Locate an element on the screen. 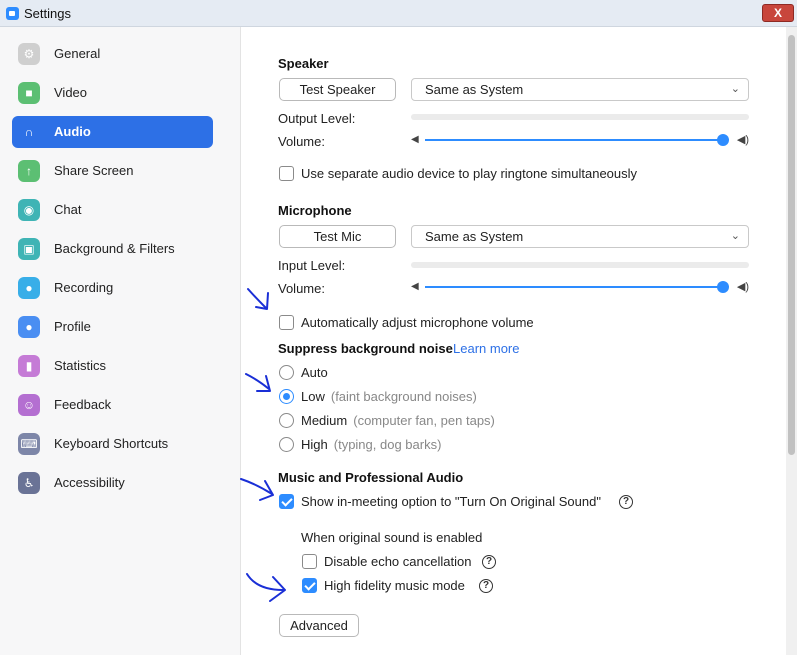 The width and height of the screenshot is (797, 655). annotation-overlay is located at coordinates (263, 445).